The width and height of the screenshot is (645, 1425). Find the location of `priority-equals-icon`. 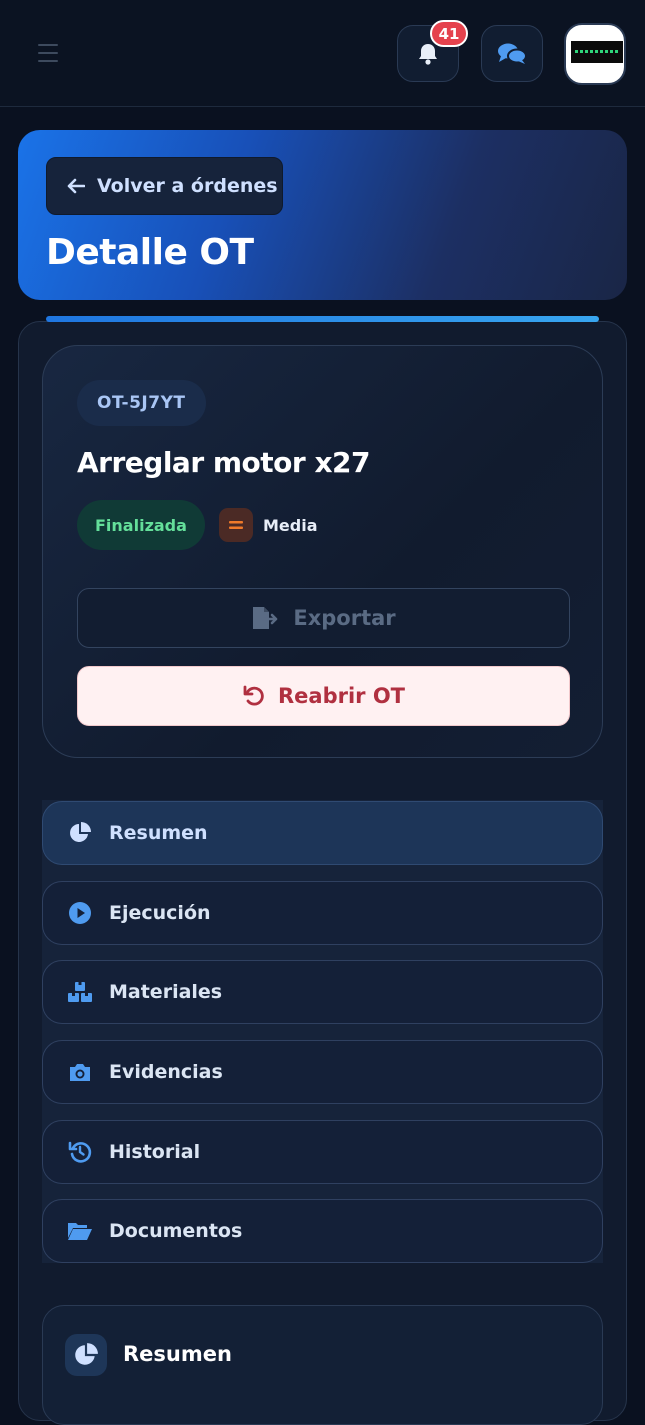

priority-equals-icon is located at coordinates (236, 525).